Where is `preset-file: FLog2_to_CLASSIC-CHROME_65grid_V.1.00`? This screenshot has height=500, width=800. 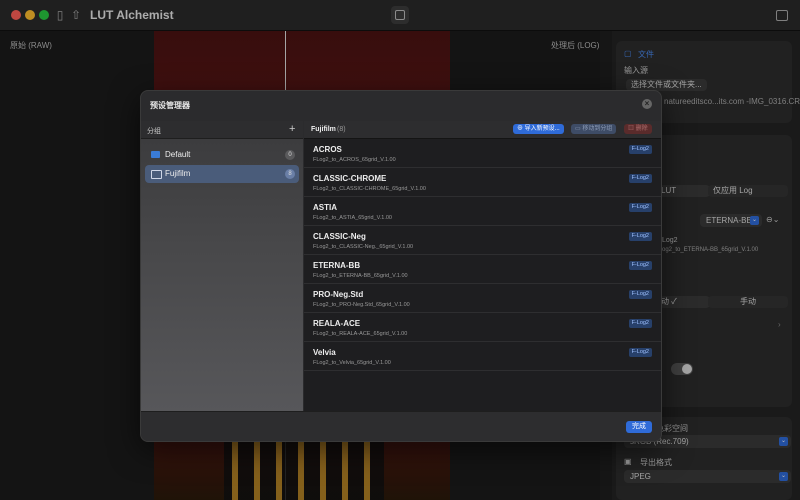
preset-file: FLog2_to_CLASSIC-CHROME_65grid_V.1.00 is located at coordinates (369, 189).